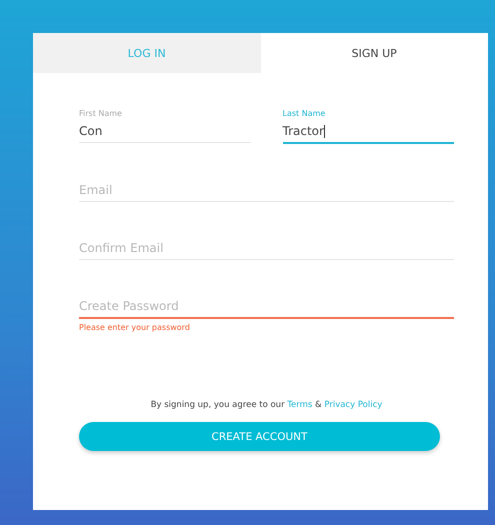  I want to click on input-field: Email, so click(266, 191).